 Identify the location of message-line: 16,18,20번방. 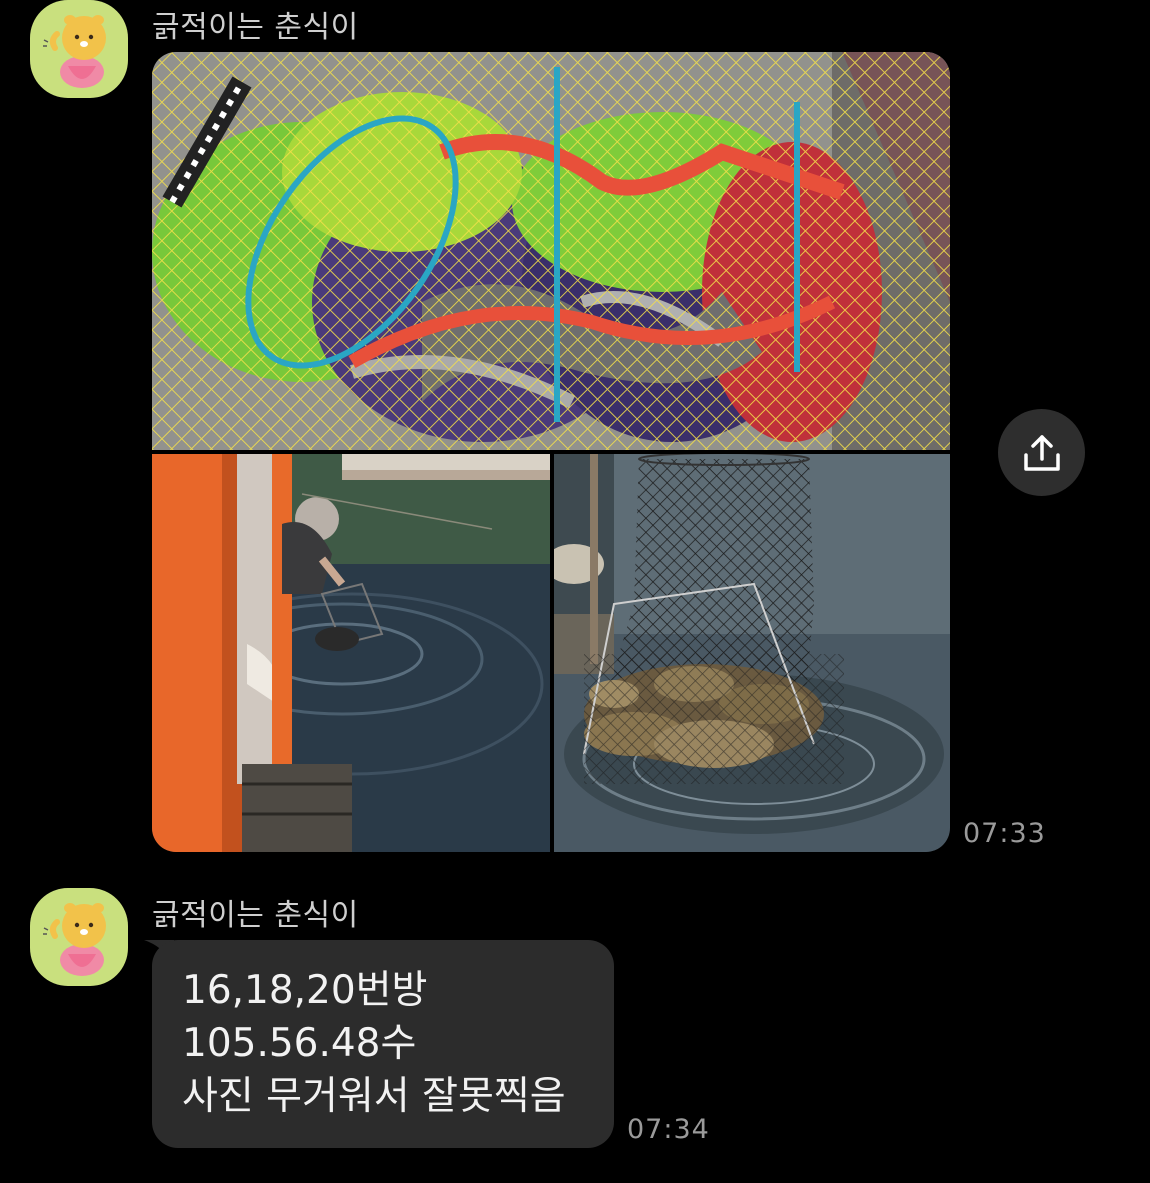
(305, 990).